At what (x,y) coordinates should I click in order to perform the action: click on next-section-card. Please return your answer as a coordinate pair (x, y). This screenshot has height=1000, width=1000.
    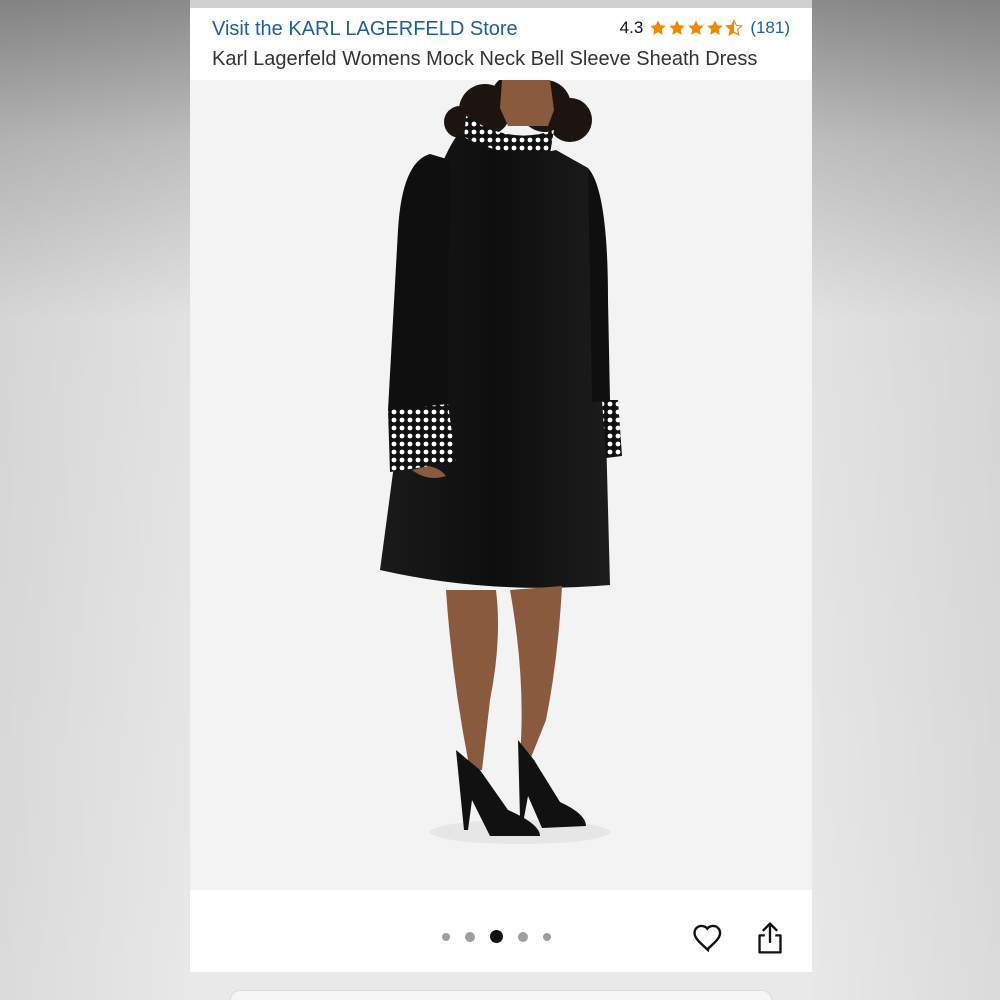
    Looking at the image, I should click on (501, 995).